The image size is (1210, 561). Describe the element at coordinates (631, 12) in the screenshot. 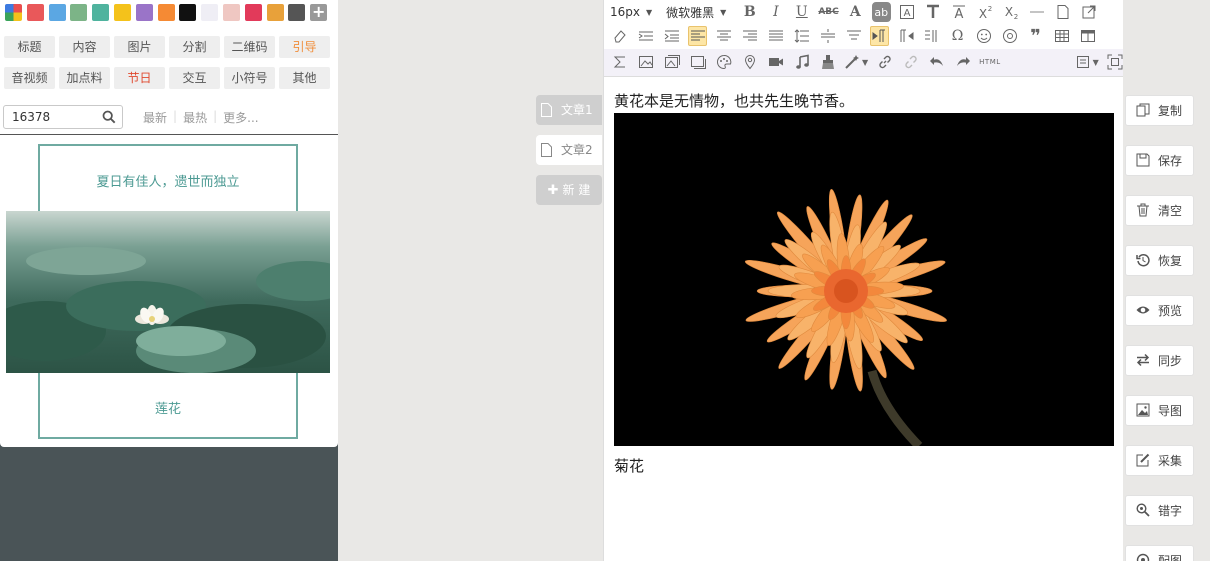

I see `font-size-select: 16px ▼` at that location.